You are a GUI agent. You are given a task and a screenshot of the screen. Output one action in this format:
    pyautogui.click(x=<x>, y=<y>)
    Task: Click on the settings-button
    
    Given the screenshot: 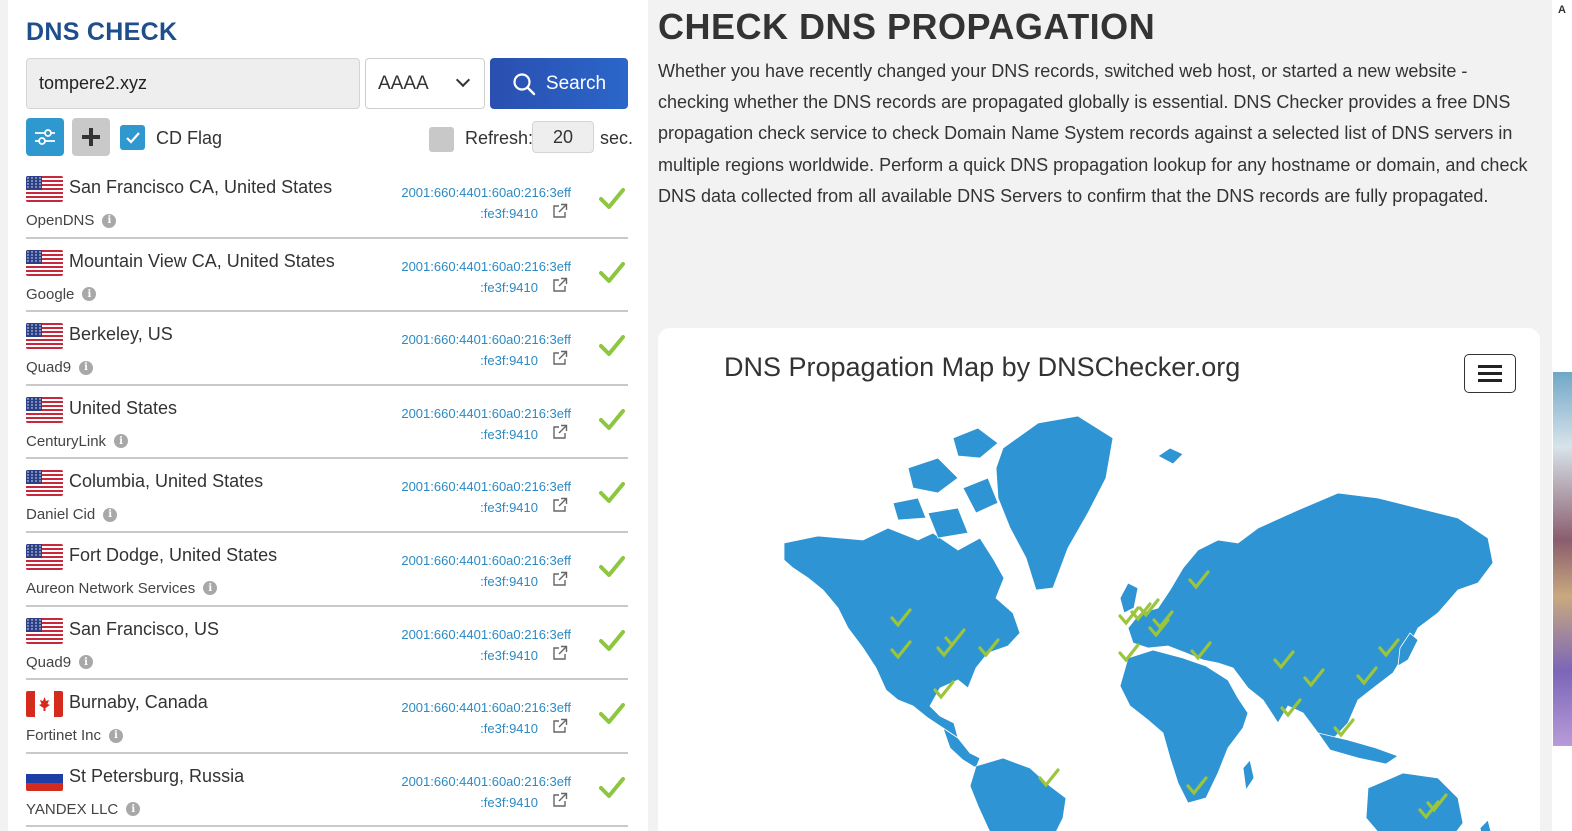 What is the action you would take?
    pyautogui.click(x=45, y=137)
    